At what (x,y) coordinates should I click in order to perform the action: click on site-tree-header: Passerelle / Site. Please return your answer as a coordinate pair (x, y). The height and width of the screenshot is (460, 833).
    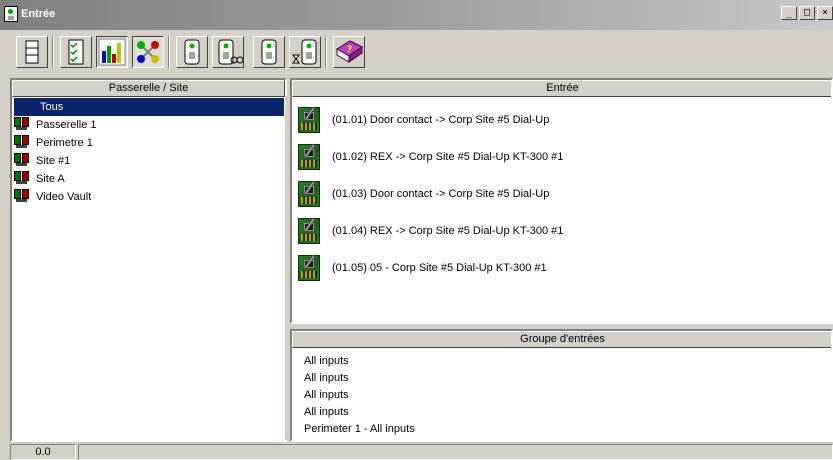
    Looking at the image, I should click on (148, 88).